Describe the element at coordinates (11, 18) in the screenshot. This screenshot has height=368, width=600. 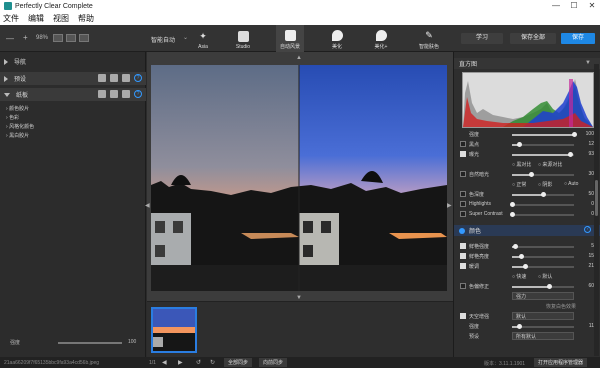
I see `menu-file: 文件` at that location.